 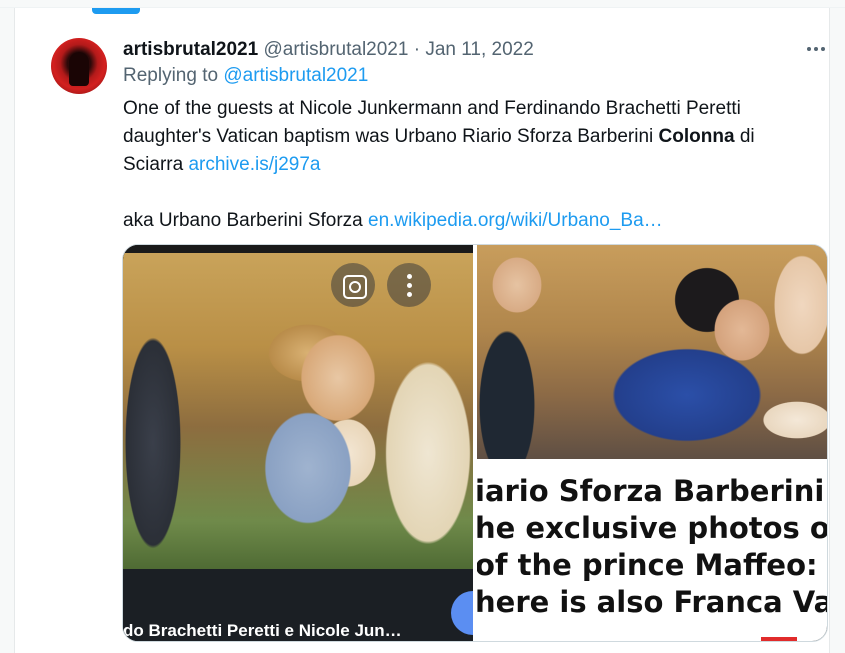 I want to click on red-tag, so click(x=779, y=639).